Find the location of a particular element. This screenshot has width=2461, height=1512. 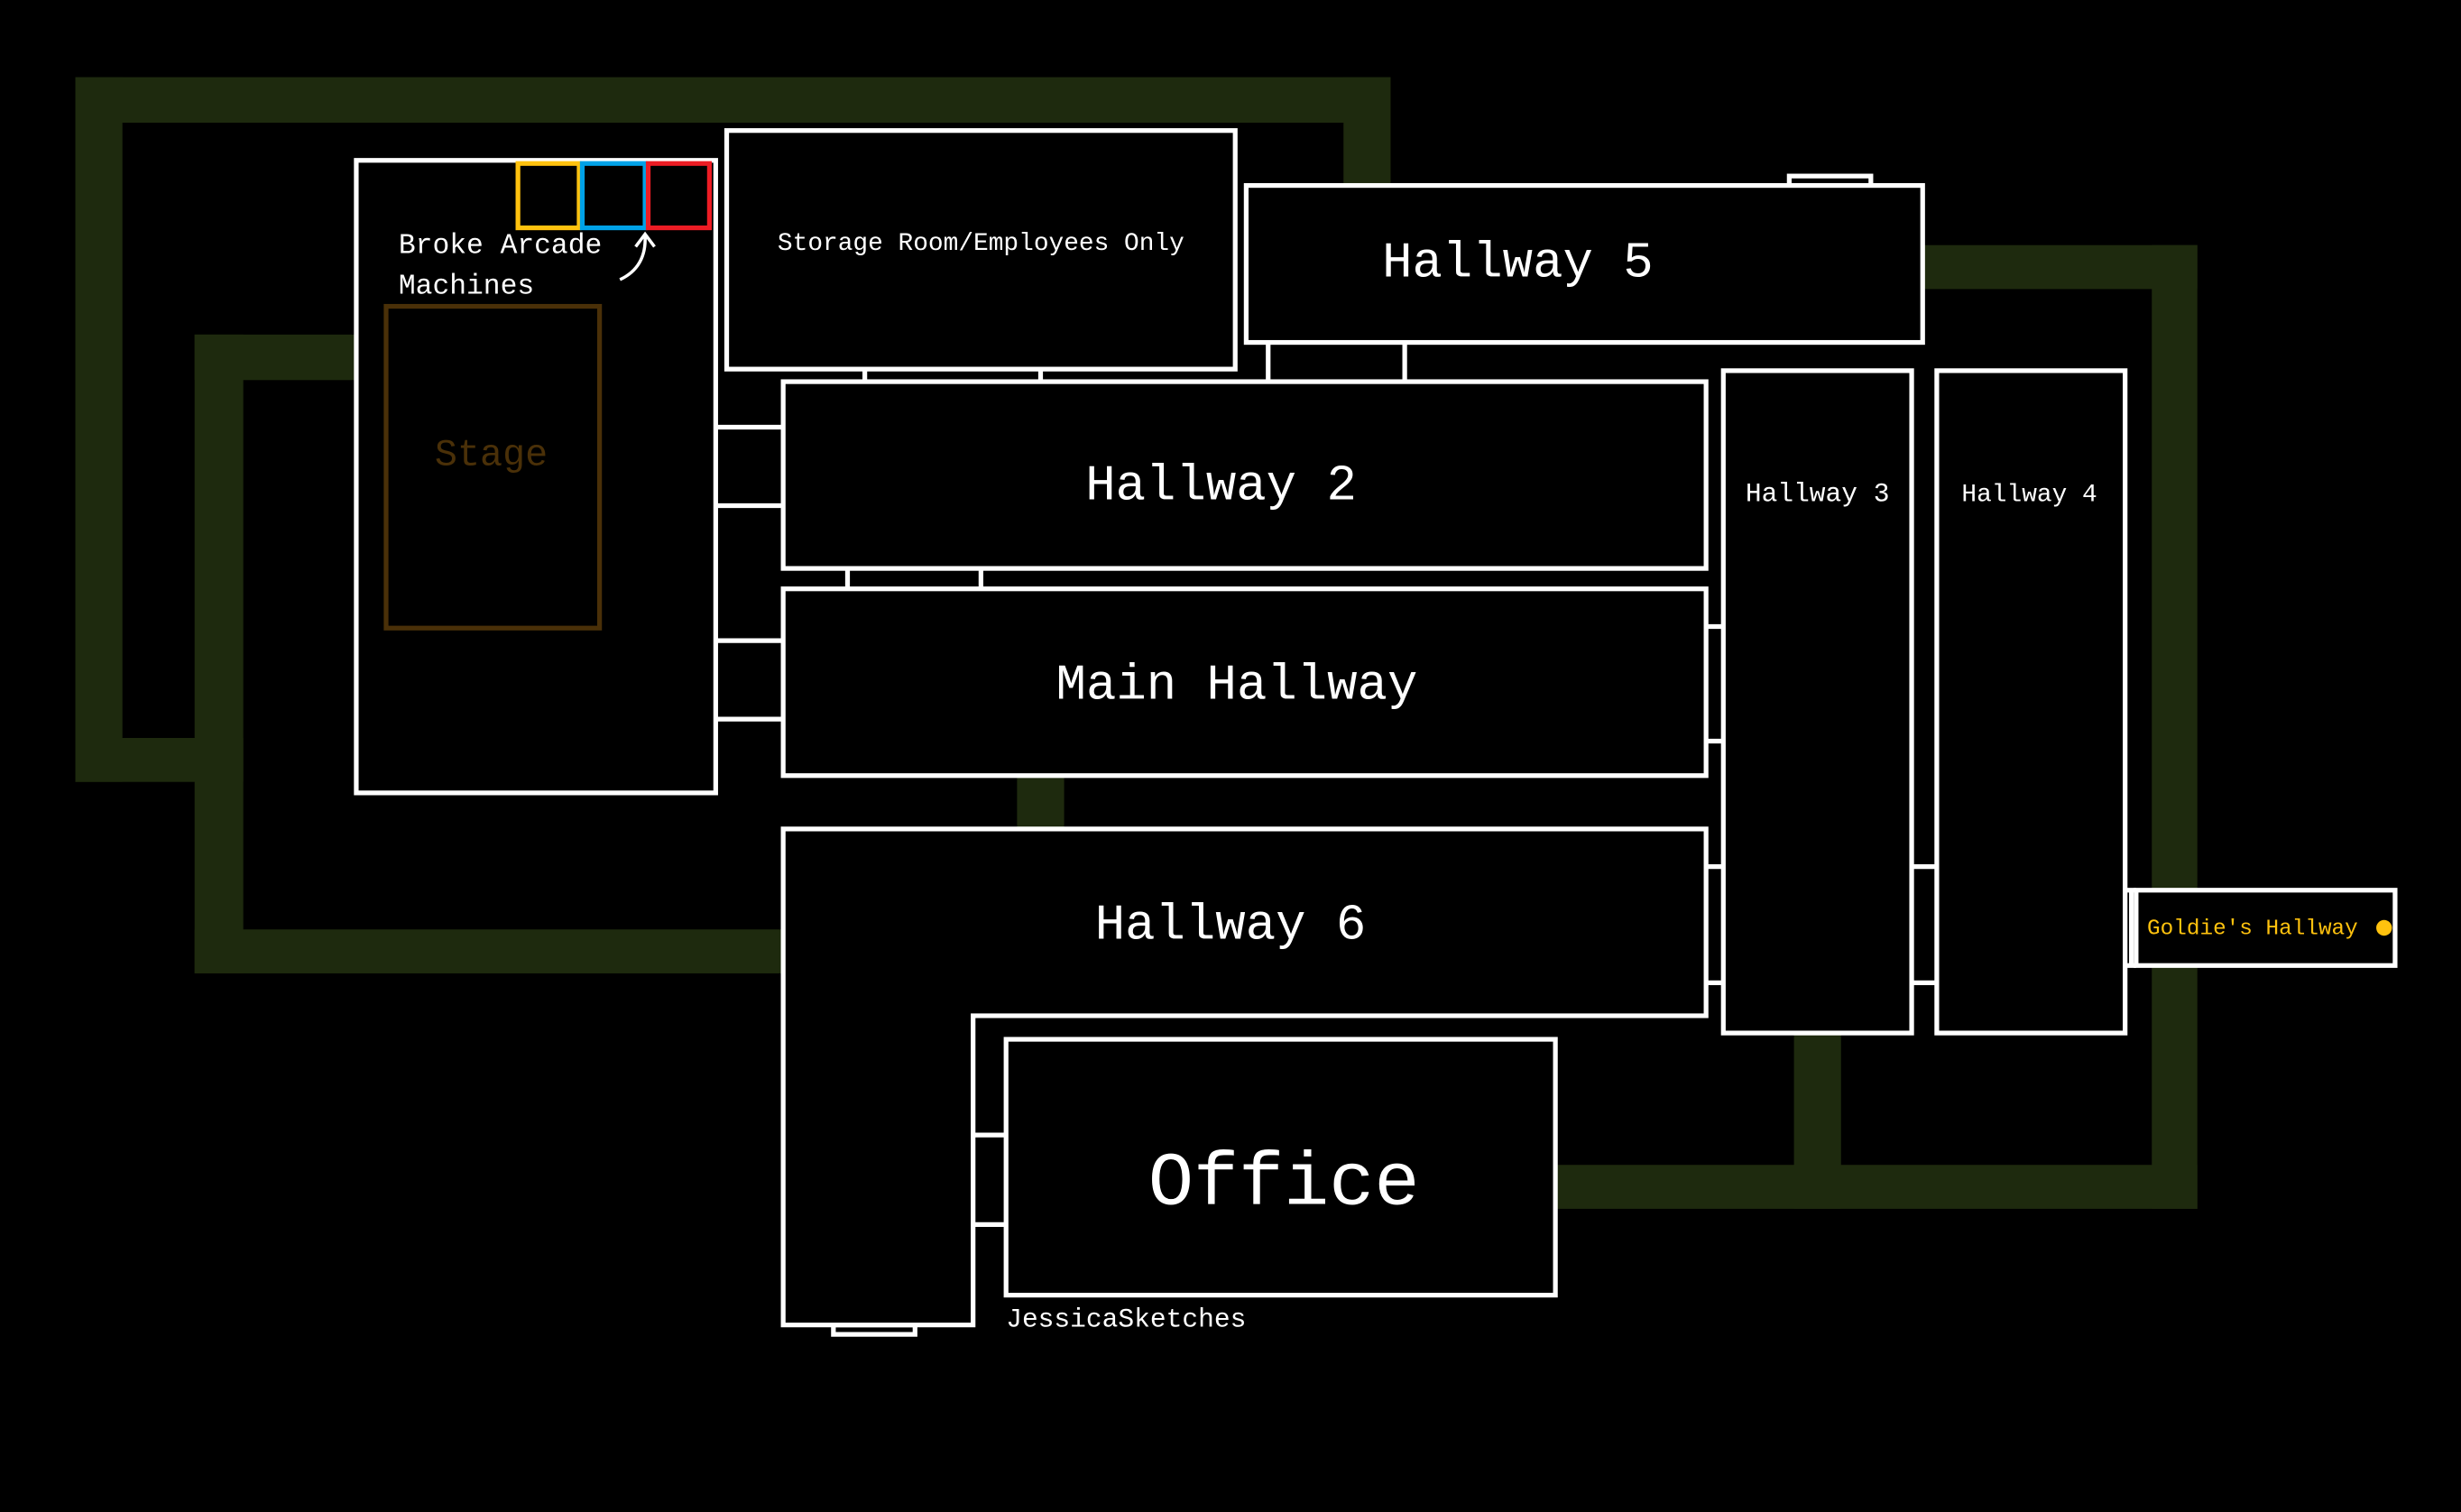

hallway2-label: Hallway 2 is located at coordinates (1221, 486).